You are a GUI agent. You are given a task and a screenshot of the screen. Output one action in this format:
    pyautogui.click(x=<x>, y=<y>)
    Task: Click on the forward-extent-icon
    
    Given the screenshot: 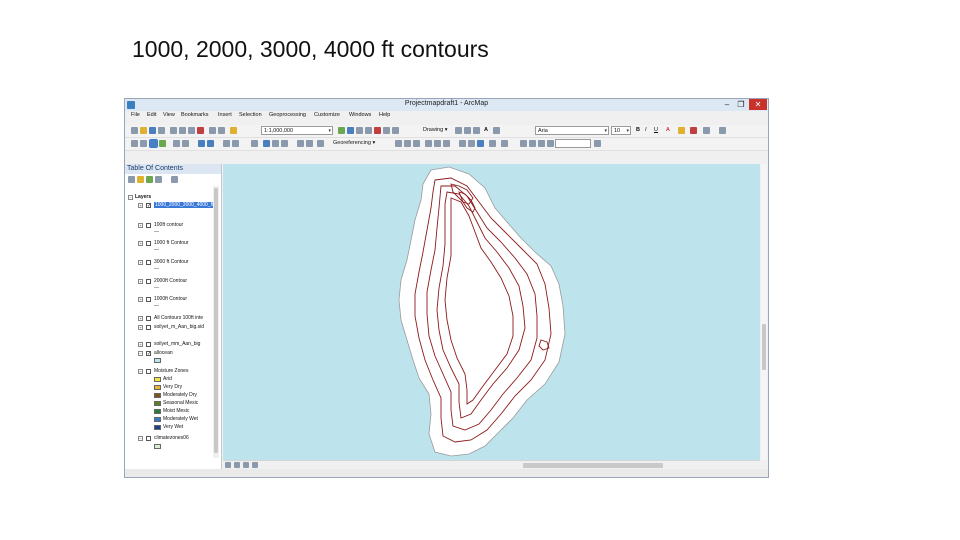 What is the action you would take?
    pyautogui.click(x=210, y=143)
    